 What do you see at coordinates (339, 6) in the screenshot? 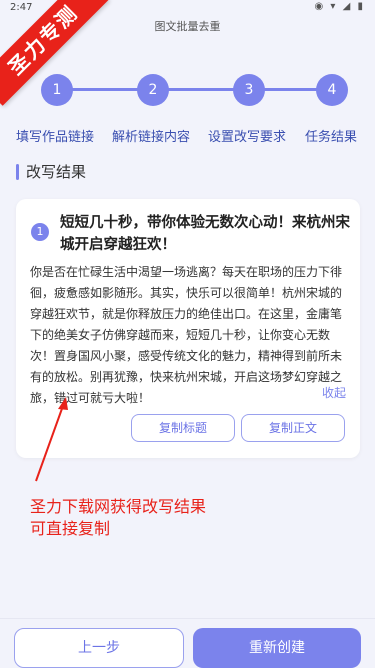
I see `status-icons: ◉ ▾ ◢ ▮` at bounding box center [339, 6].